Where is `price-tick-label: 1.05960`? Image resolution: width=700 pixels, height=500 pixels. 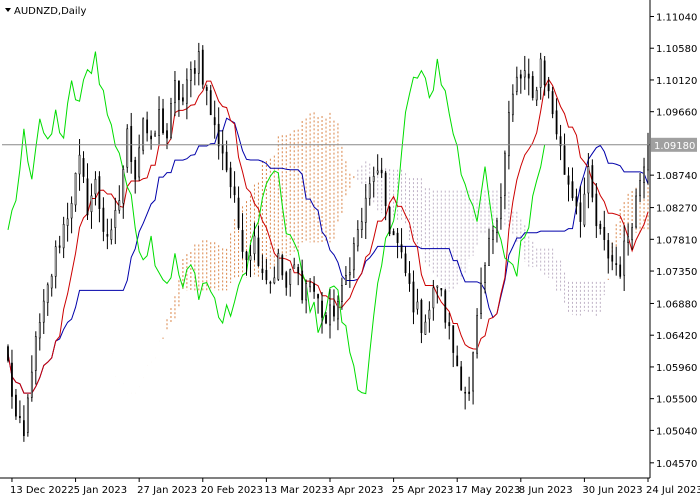
price-tick-label: 1.05960 is located at coordinates (676, 368).